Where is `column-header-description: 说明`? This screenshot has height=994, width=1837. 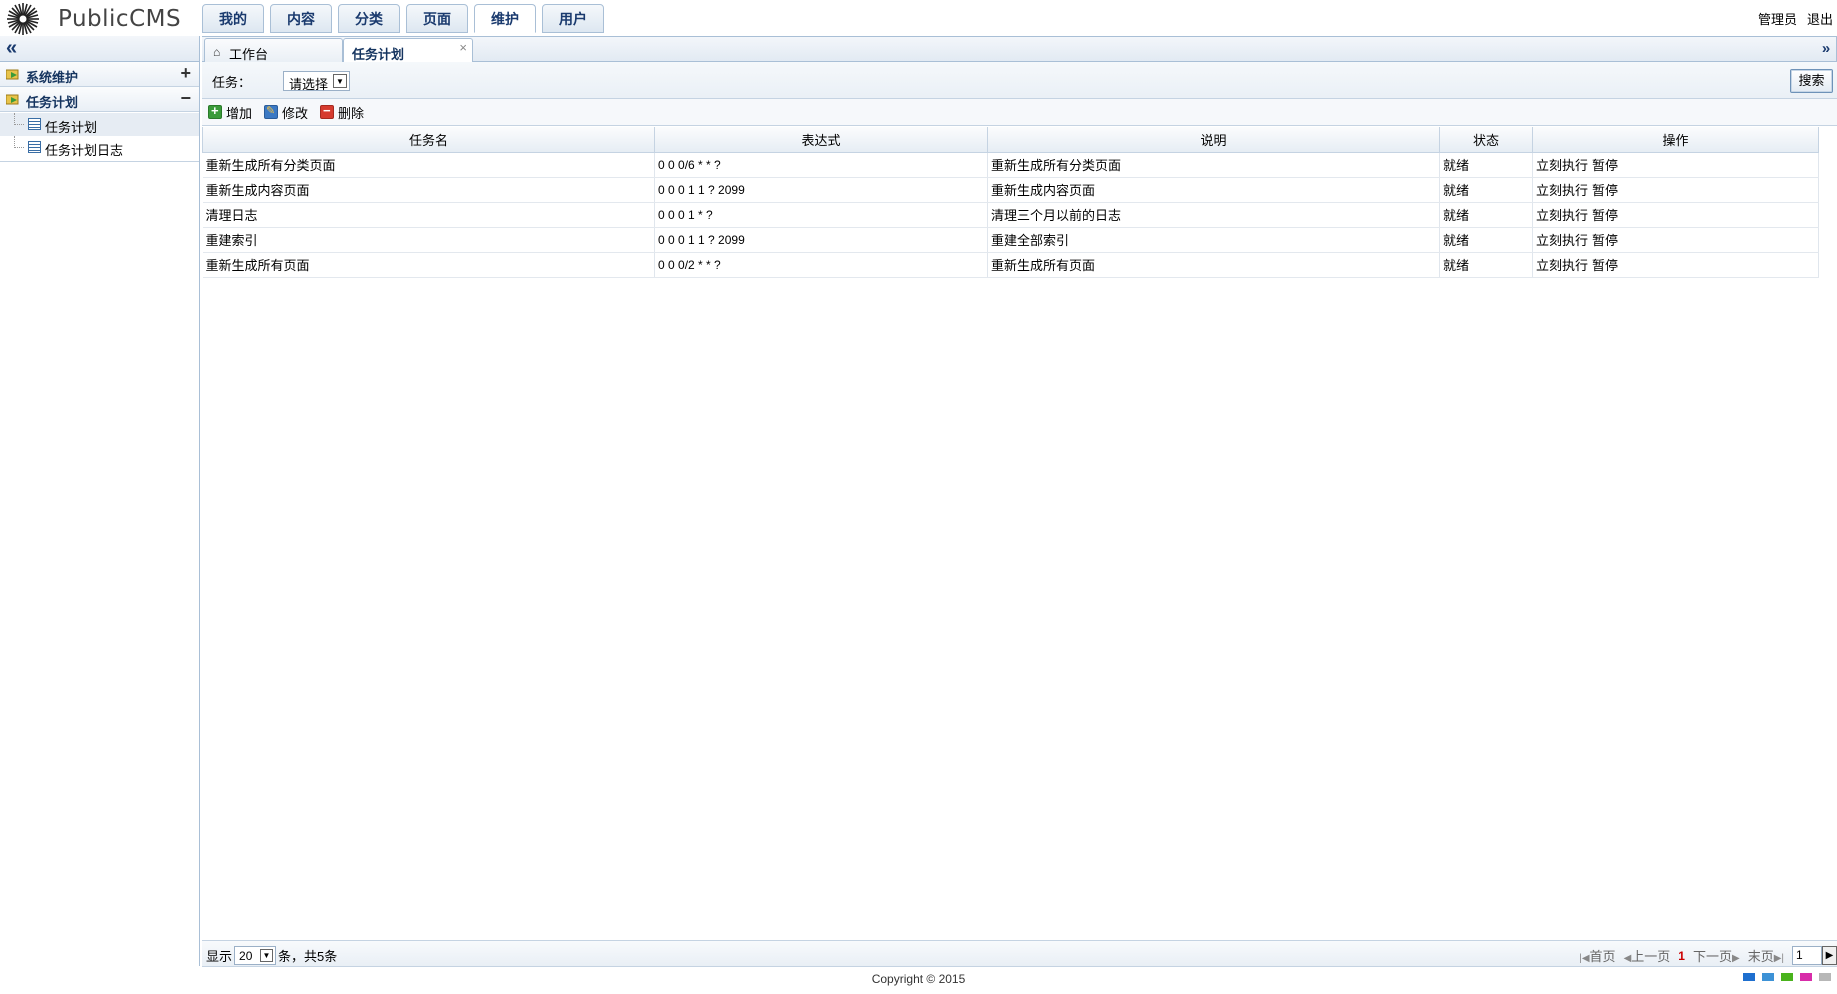 column-header-description: 说明 is located at coordinates (1213, 140).